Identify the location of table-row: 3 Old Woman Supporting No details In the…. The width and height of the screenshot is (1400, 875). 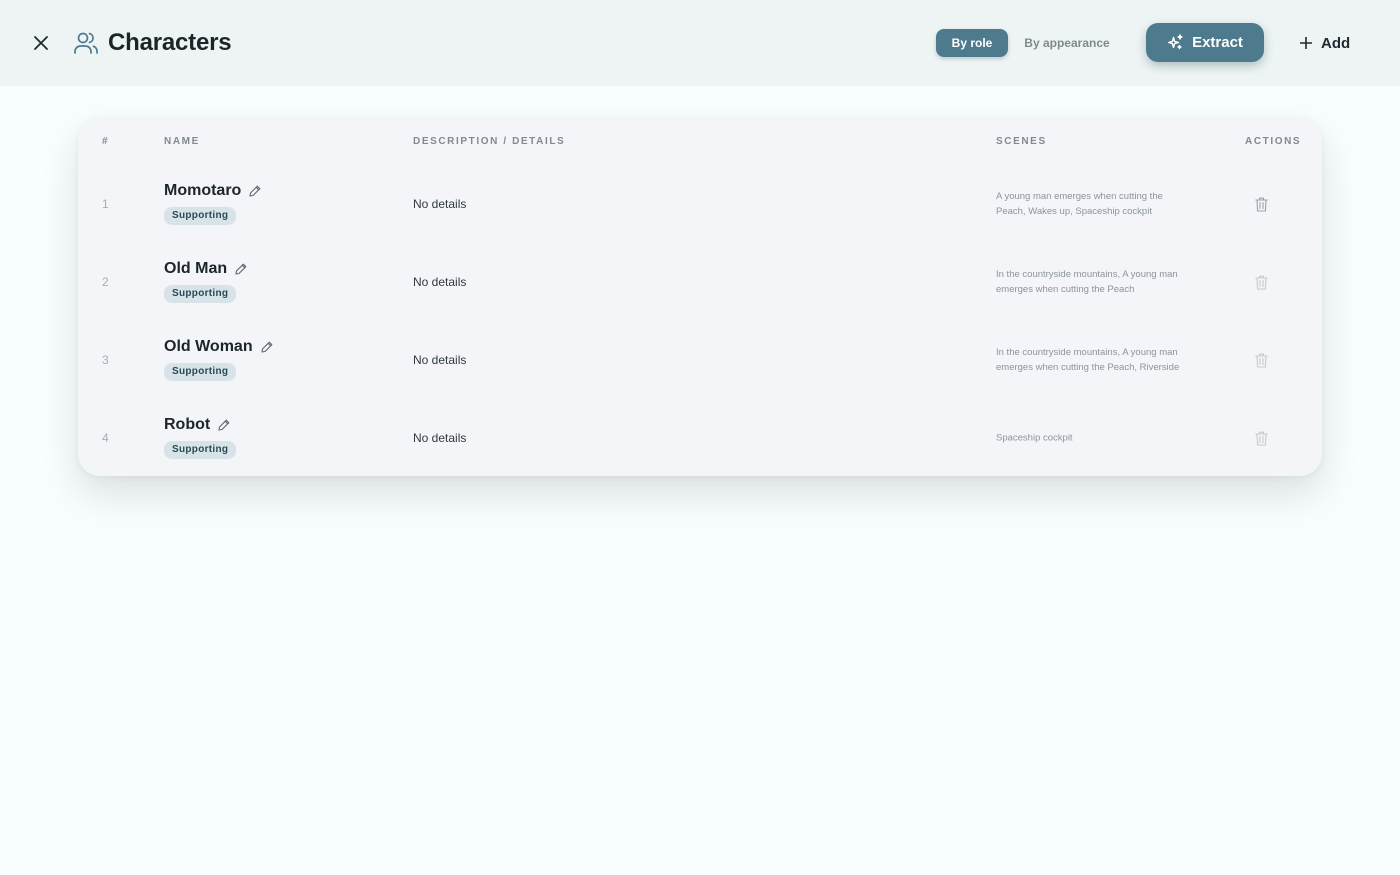
(700, 360).